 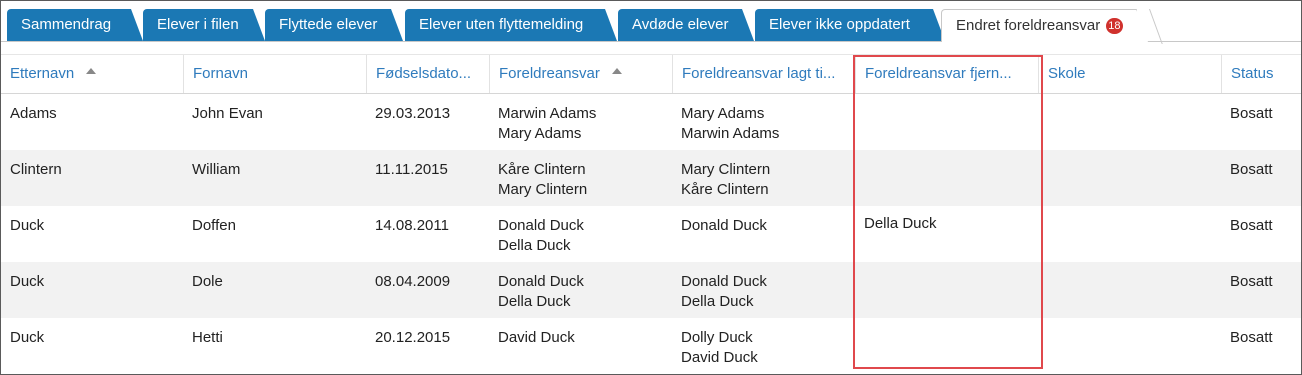 I want to click on cell-fodselsdato: 08.04.2009, so click(x=413, y=281).